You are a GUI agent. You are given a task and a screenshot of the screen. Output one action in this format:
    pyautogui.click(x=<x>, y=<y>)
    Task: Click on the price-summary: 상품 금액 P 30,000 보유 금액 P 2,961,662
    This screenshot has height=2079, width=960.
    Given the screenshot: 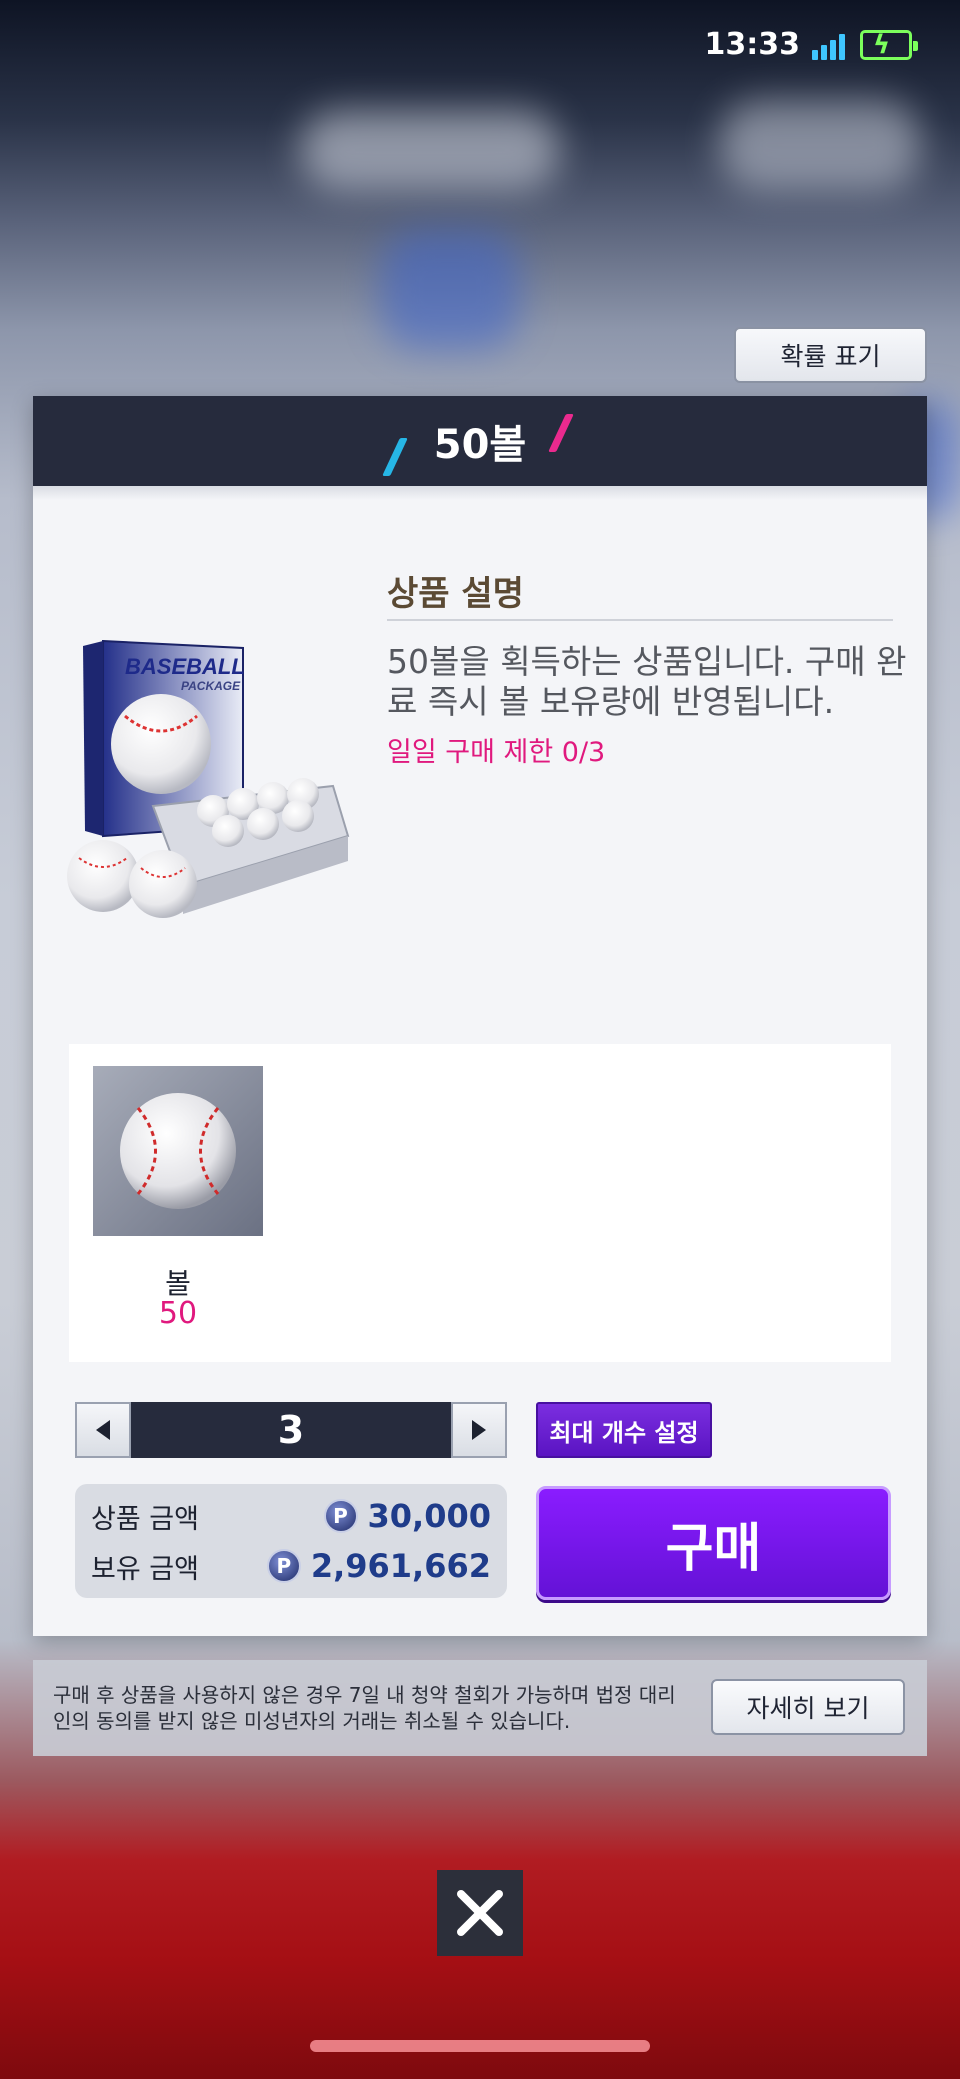 What is the action you would take?
    pyautogui.click(x=291, y=1541)
    